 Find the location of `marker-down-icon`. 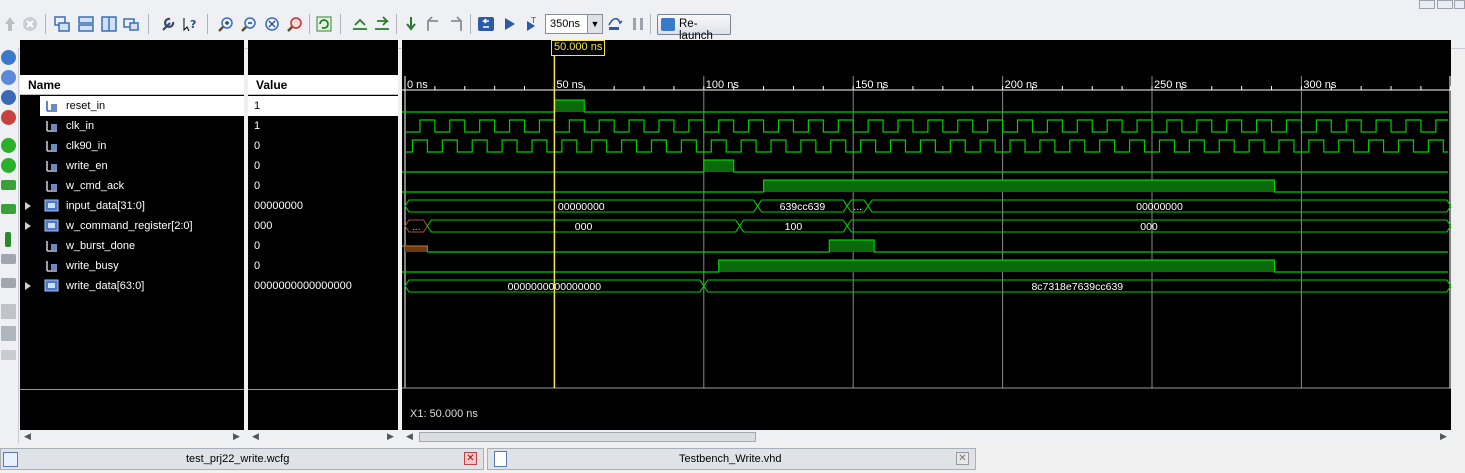

marker-down-icon is located at coordinates (411, 24).